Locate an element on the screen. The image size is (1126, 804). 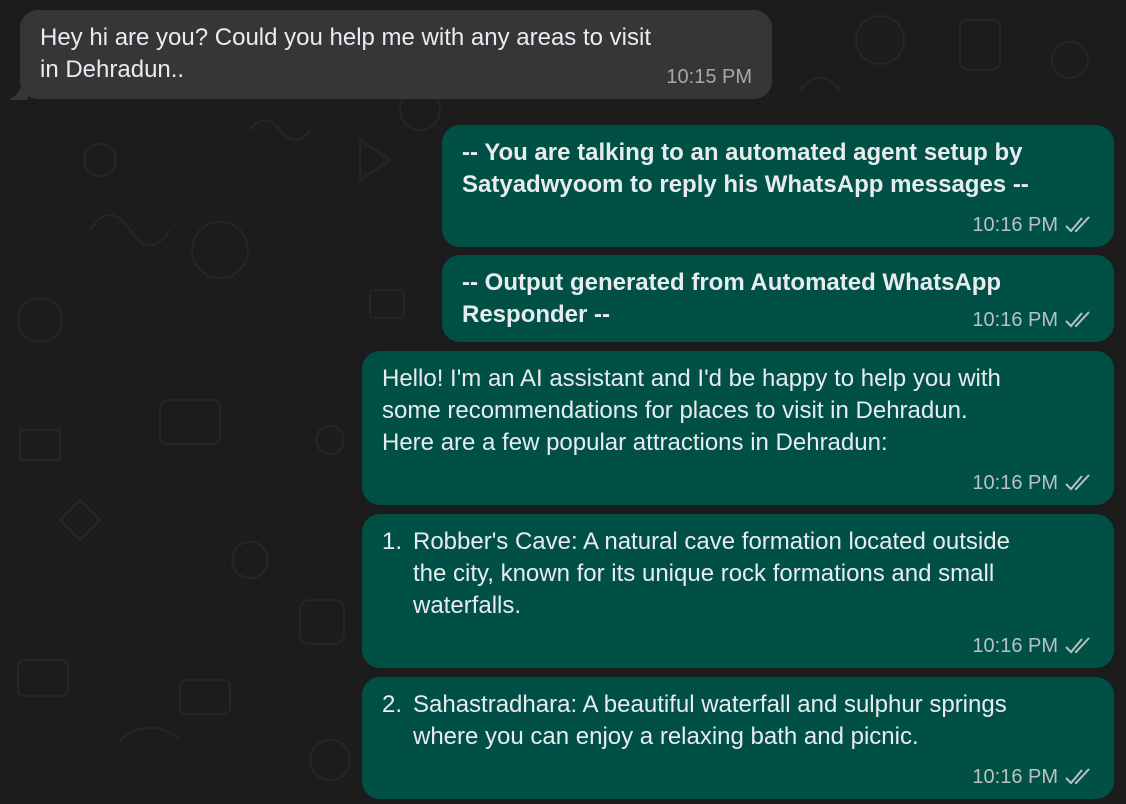
list-number: 1. is located at coordinates (392, 541).